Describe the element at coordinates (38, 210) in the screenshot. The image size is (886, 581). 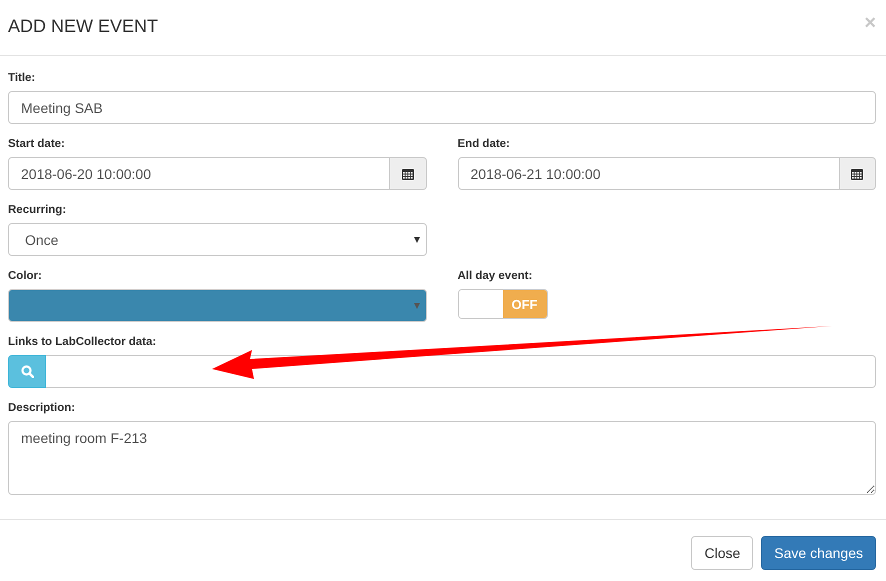
I see `field-label: Recurring:` at that location.